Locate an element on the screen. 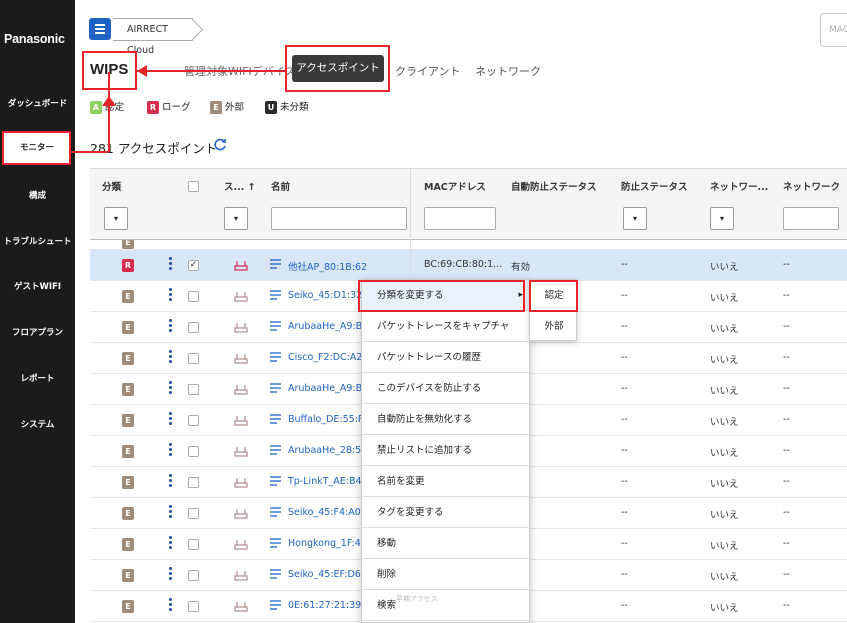  ap-name-link: Tp-LinkT_AE:B4 is located at coordinates (325, 481).